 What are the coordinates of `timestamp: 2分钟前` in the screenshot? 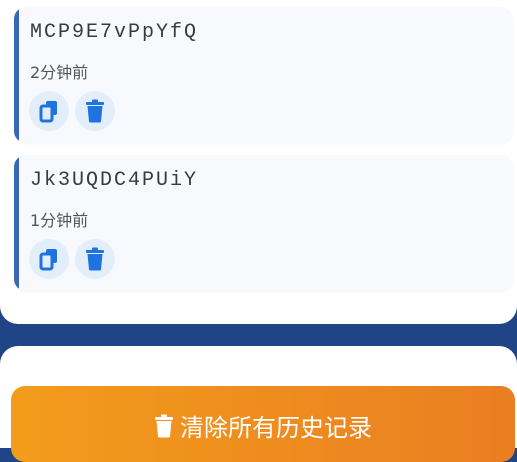 It's located at (59, 72).